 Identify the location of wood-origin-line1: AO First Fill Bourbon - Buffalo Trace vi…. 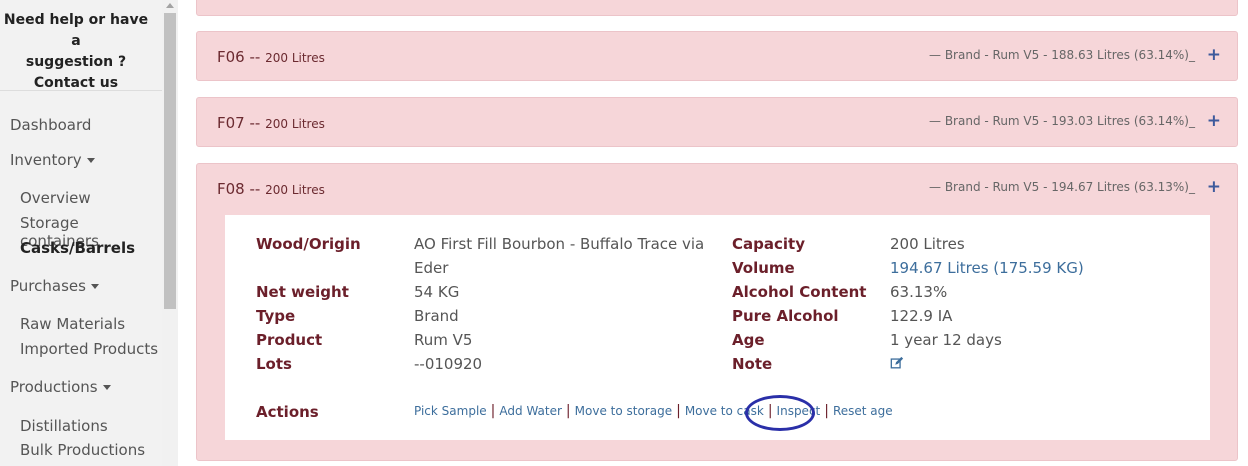
(559, 244).